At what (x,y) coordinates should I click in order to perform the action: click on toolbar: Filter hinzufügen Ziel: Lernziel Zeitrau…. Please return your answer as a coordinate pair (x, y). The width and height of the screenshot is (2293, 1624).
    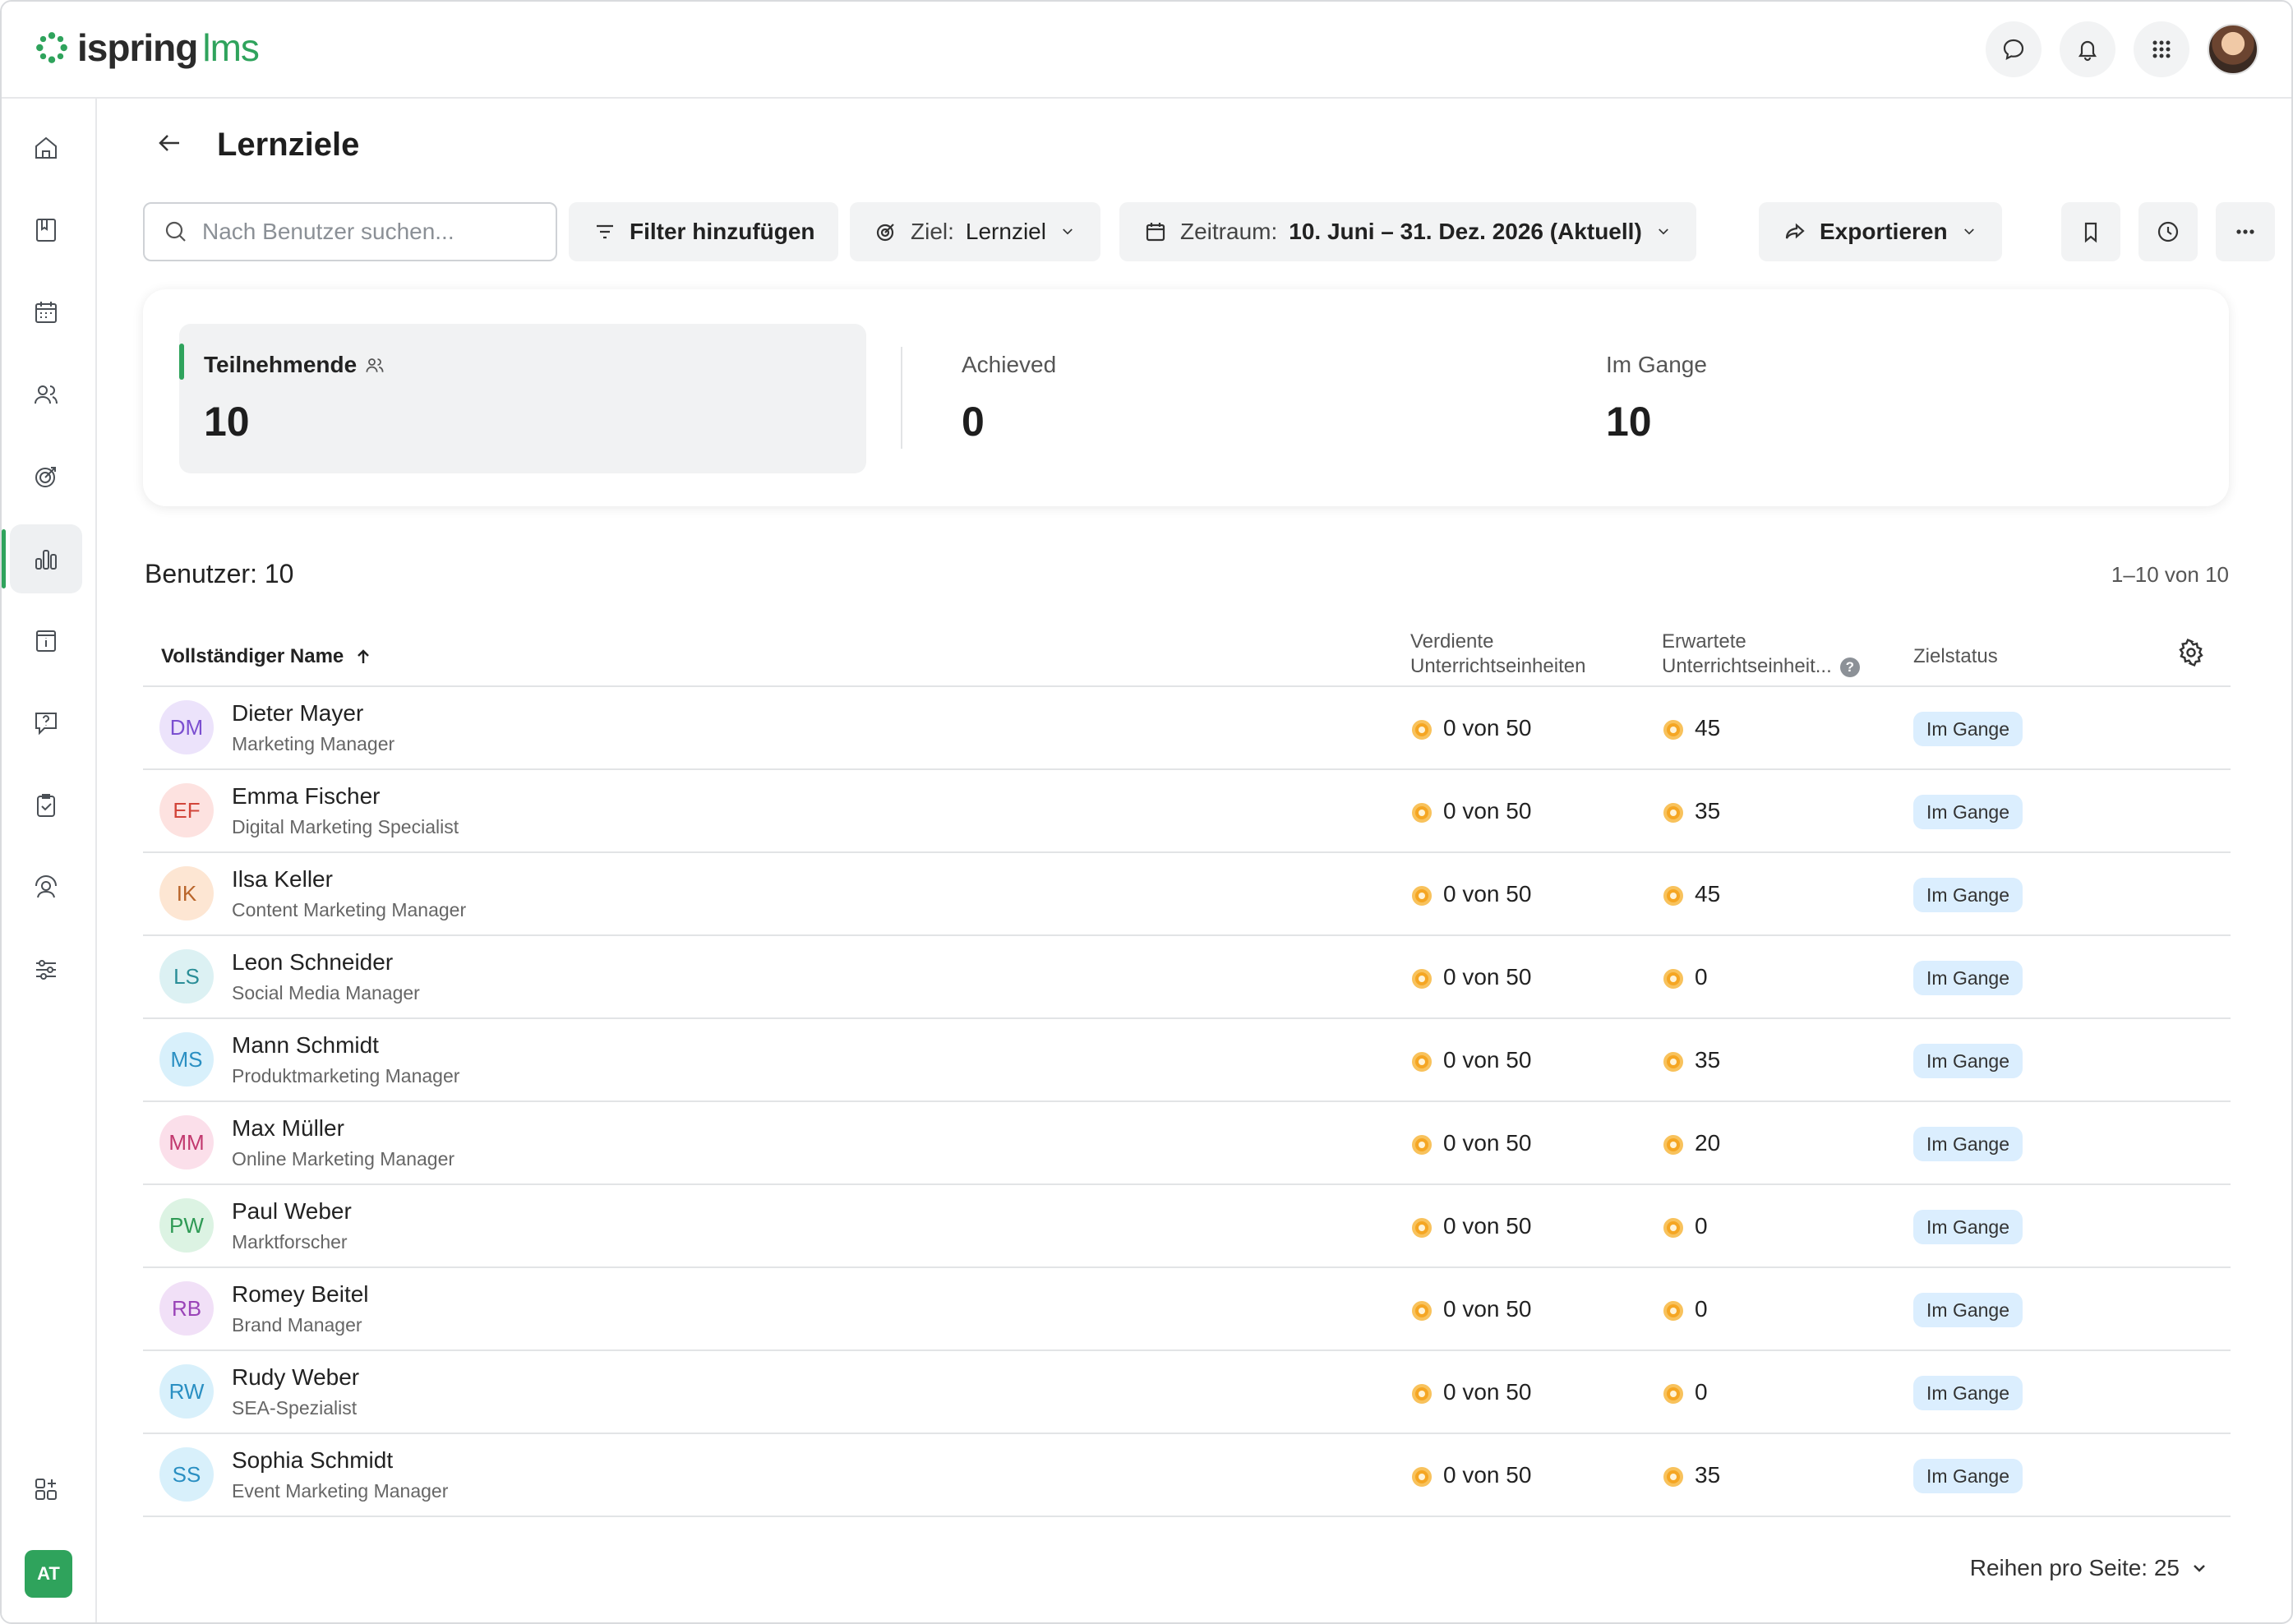
    Looking at the image, I should click on (1209, 231).